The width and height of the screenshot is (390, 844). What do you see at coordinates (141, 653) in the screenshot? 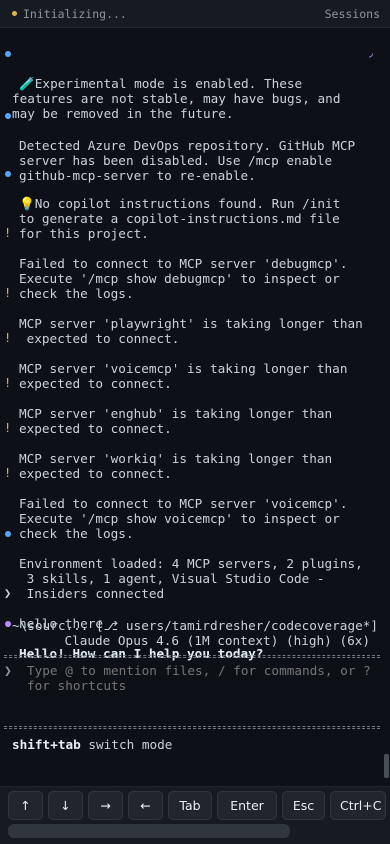
I see `message-text: Hello! How can I help you today?` at bounding box center [141, 653].